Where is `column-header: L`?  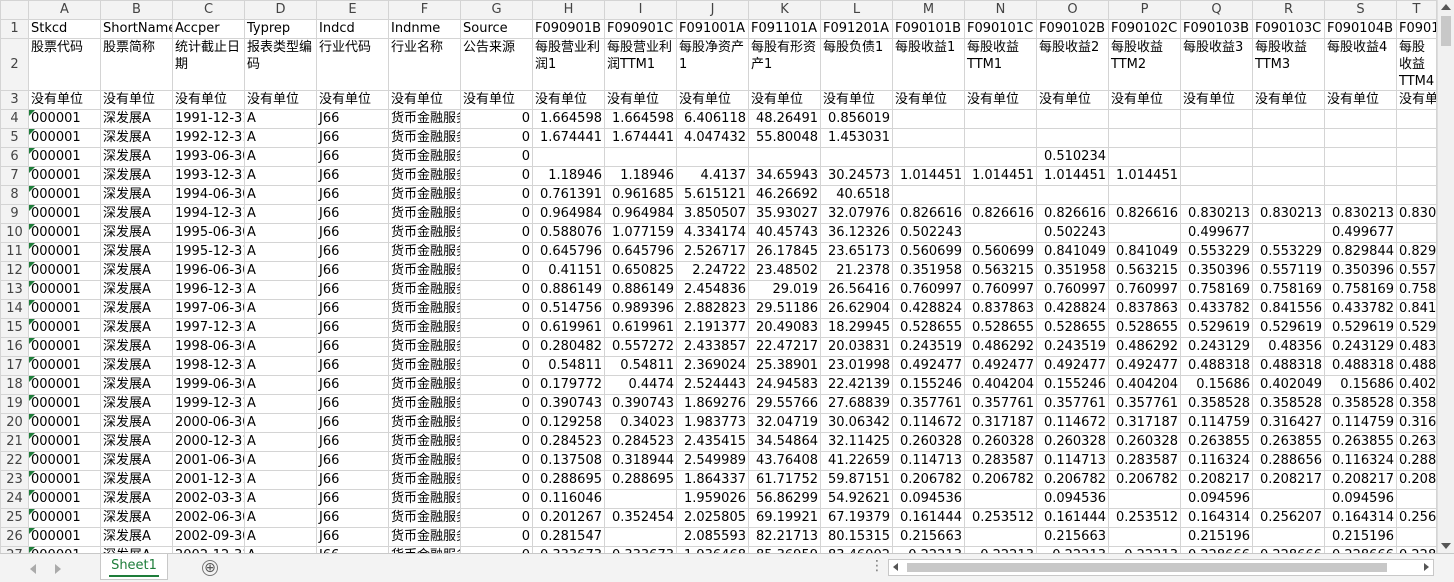 column-header: L is located at coordinates (856, 10).